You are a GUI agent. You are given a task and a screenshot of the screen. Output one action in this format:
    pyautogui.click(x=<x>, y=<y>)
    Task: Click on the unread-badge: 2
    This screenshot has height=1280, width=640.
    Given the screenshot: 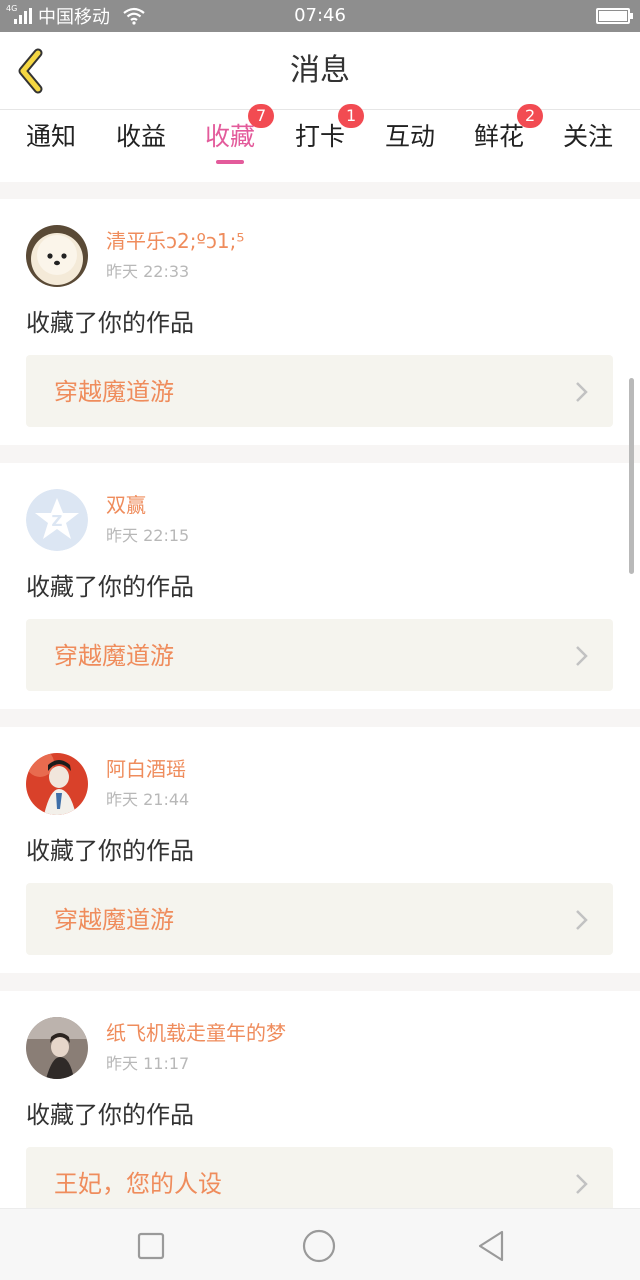 What is the action you would take?
    pyautogui.click(x=530, y=116)
    